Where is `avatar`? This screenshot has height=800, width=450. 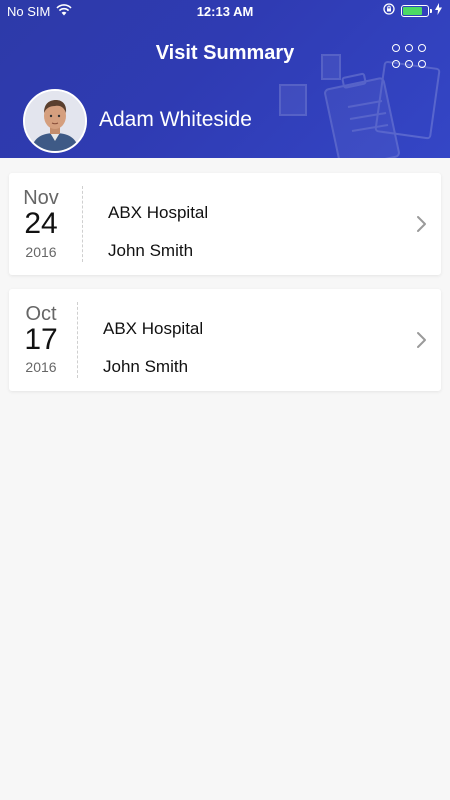
avatar is located at coordinates (55, 121).